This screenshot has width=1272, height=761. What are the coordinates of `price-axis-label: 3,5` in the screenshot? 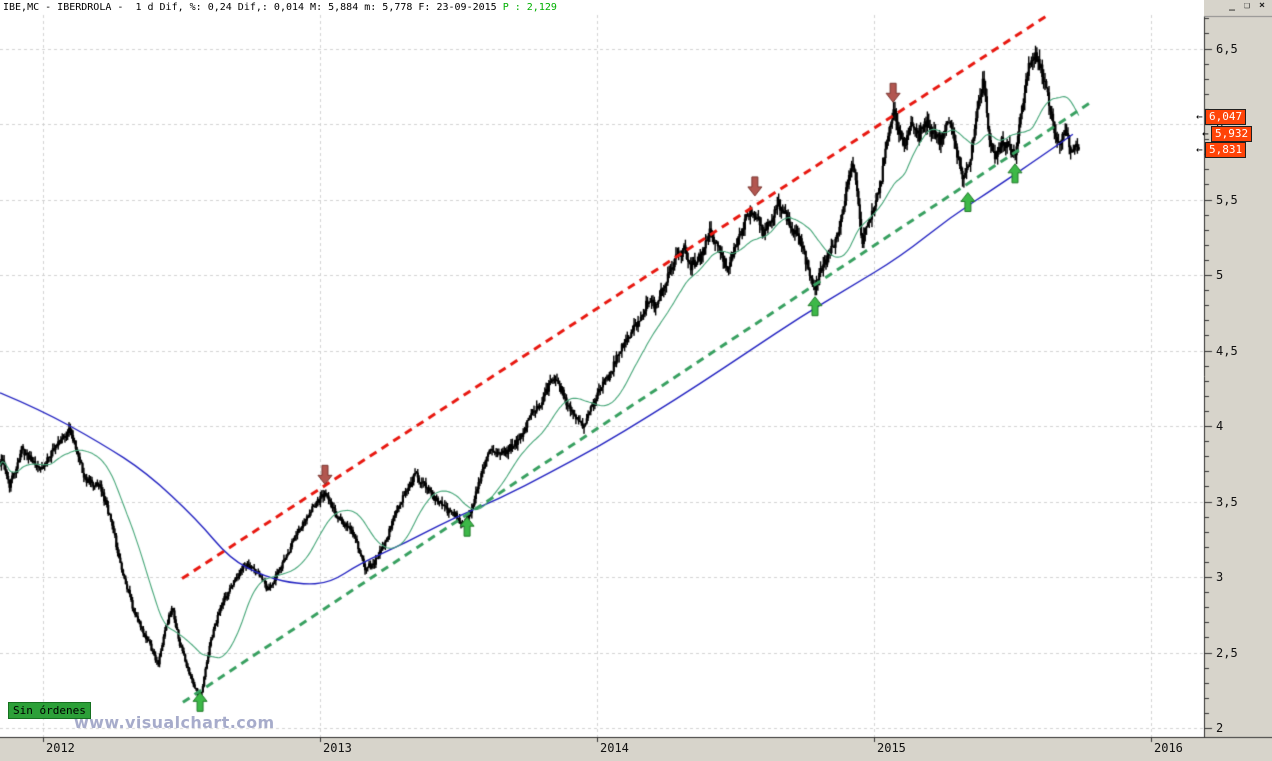 It's located at (1227, 501).